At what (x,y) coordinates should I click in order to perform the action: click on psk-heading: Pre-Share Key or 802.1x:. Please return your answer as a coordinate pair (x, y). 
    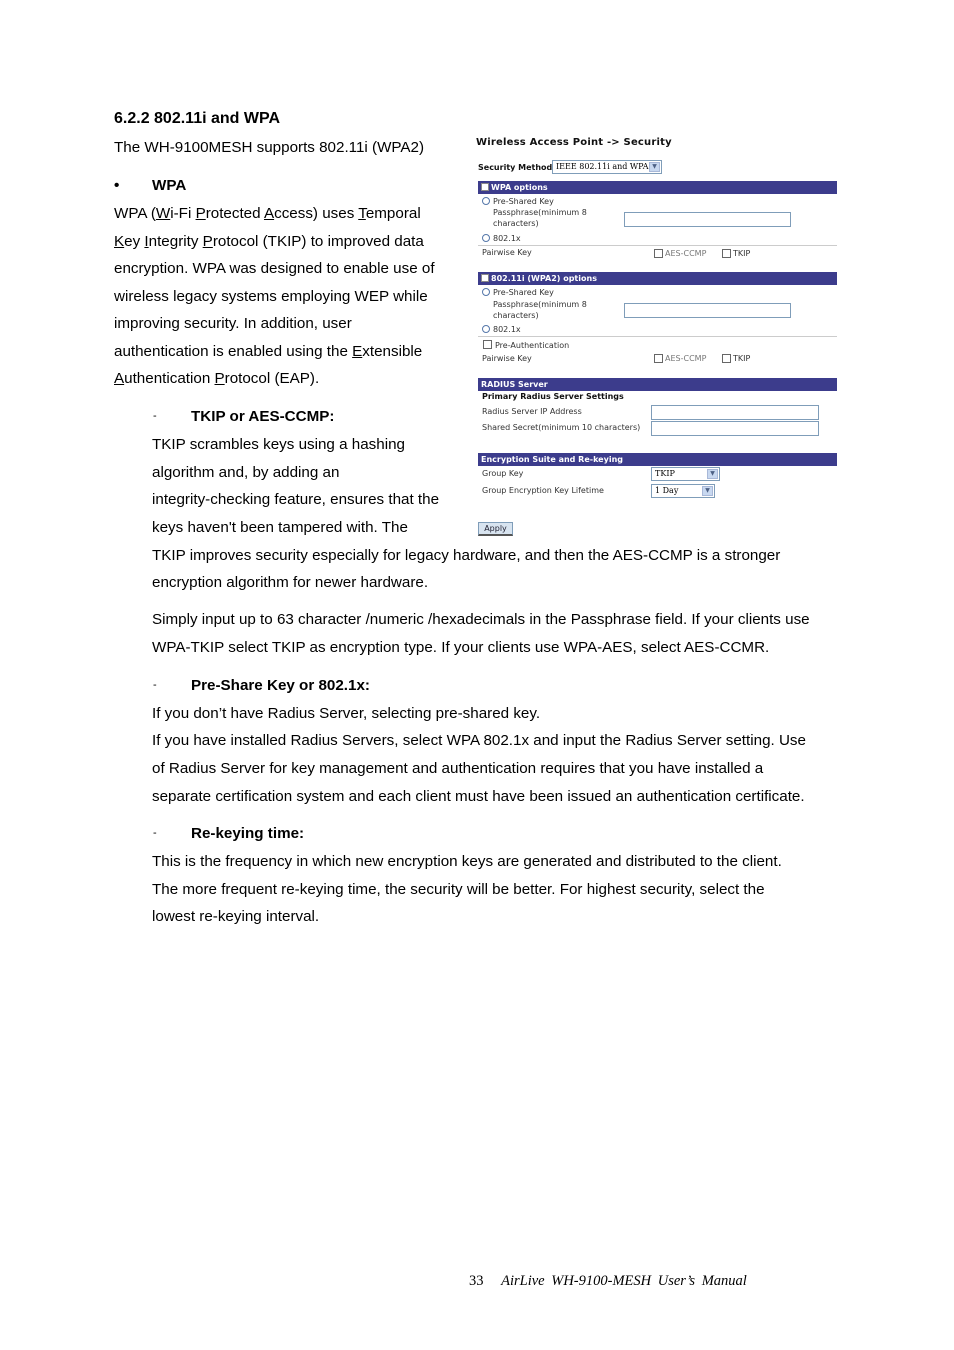
    Looking at the image, I should click on (280, 685).